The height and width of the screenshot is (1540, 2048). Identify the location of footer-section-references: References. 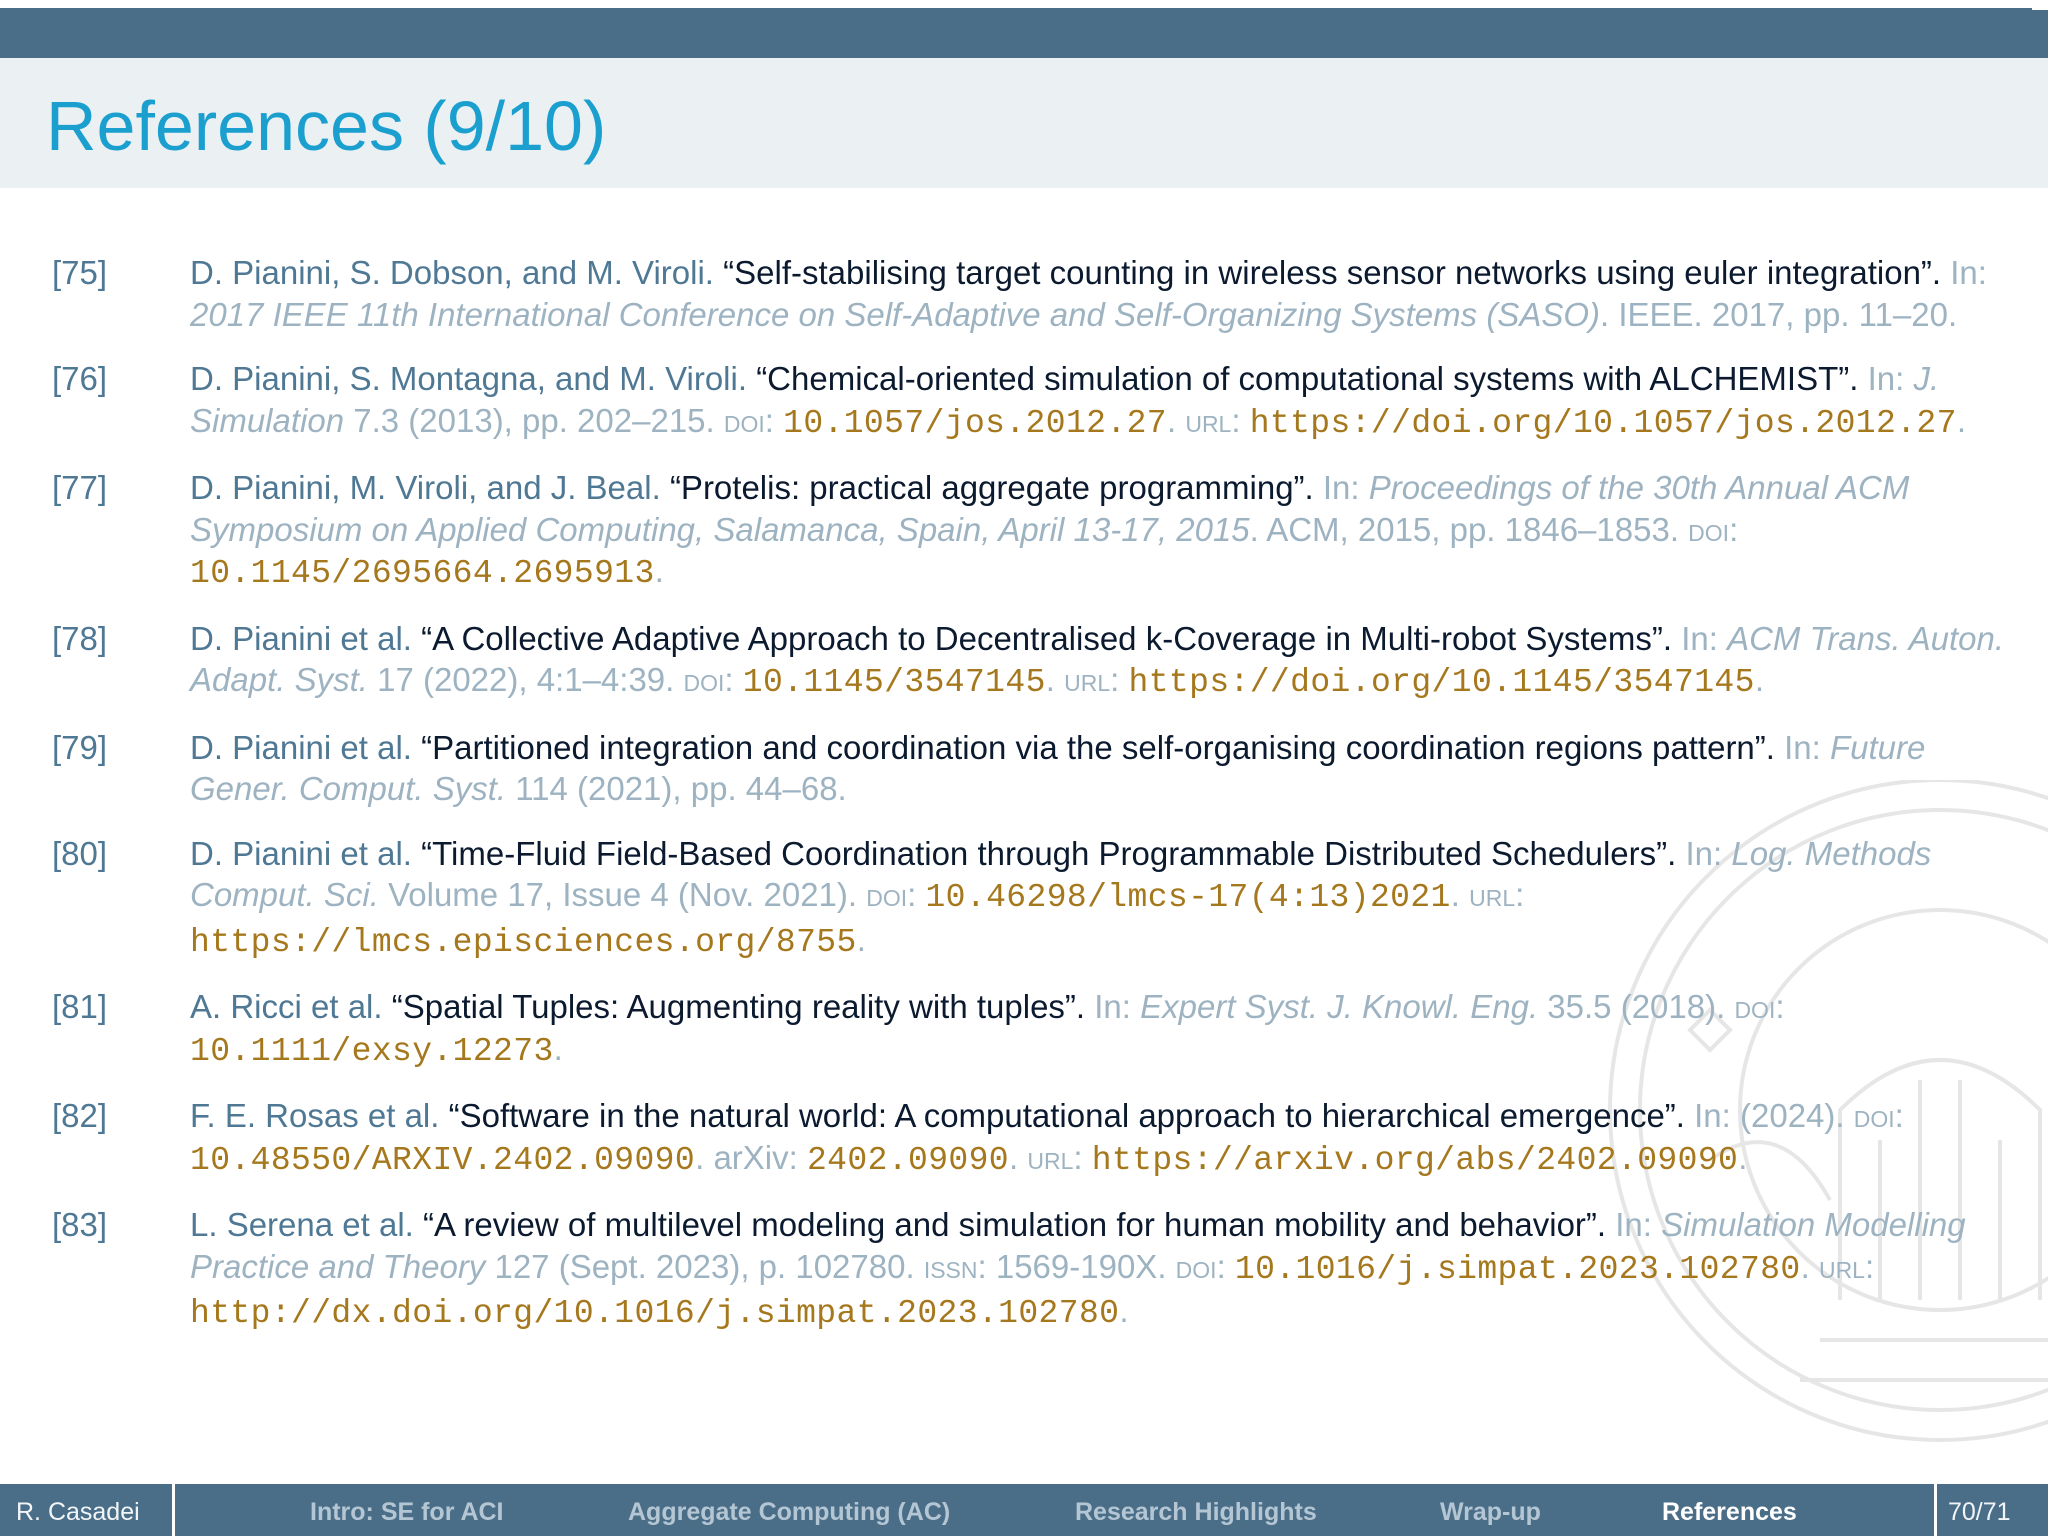
(1729, 1510).